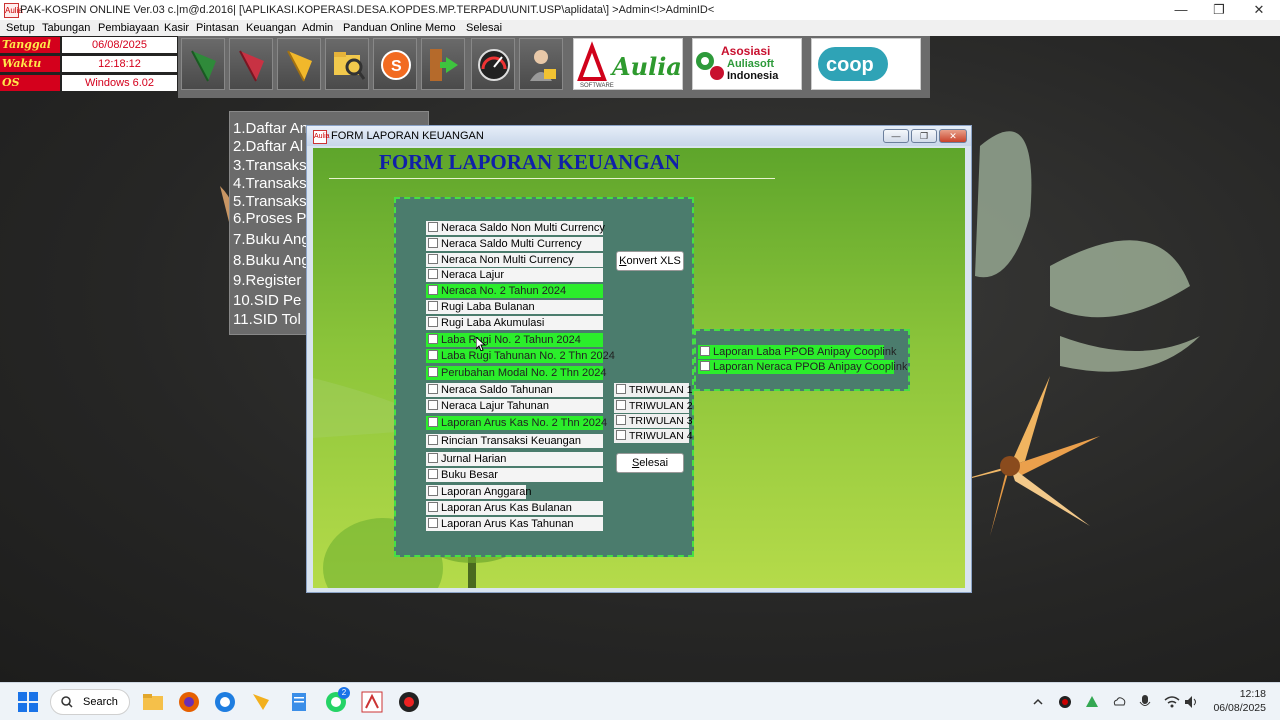  I want to click on menu-memo: Memo, so click(440, 28).